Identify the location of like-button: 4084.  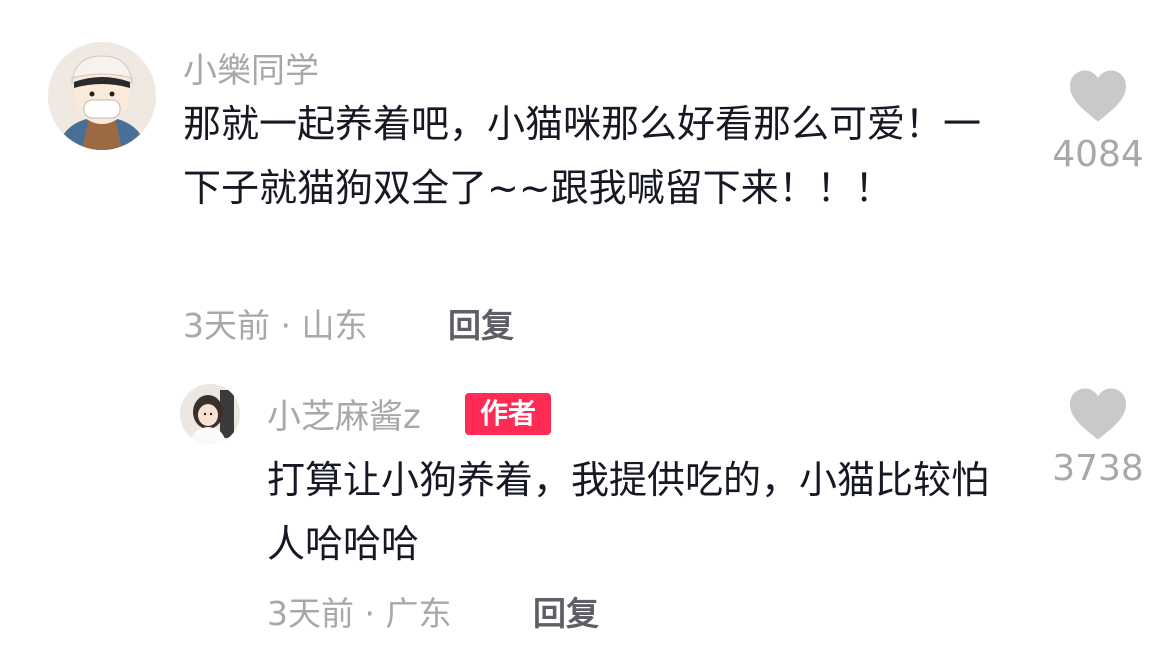
(1098, 121).